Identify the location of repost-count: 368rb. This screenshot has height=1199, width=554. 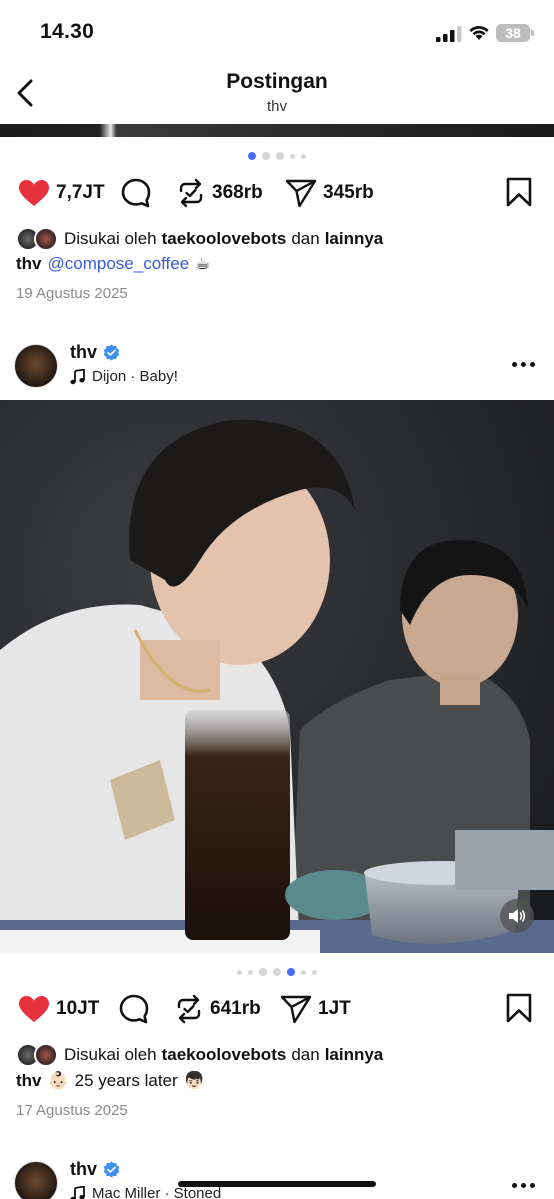
(237, 192).